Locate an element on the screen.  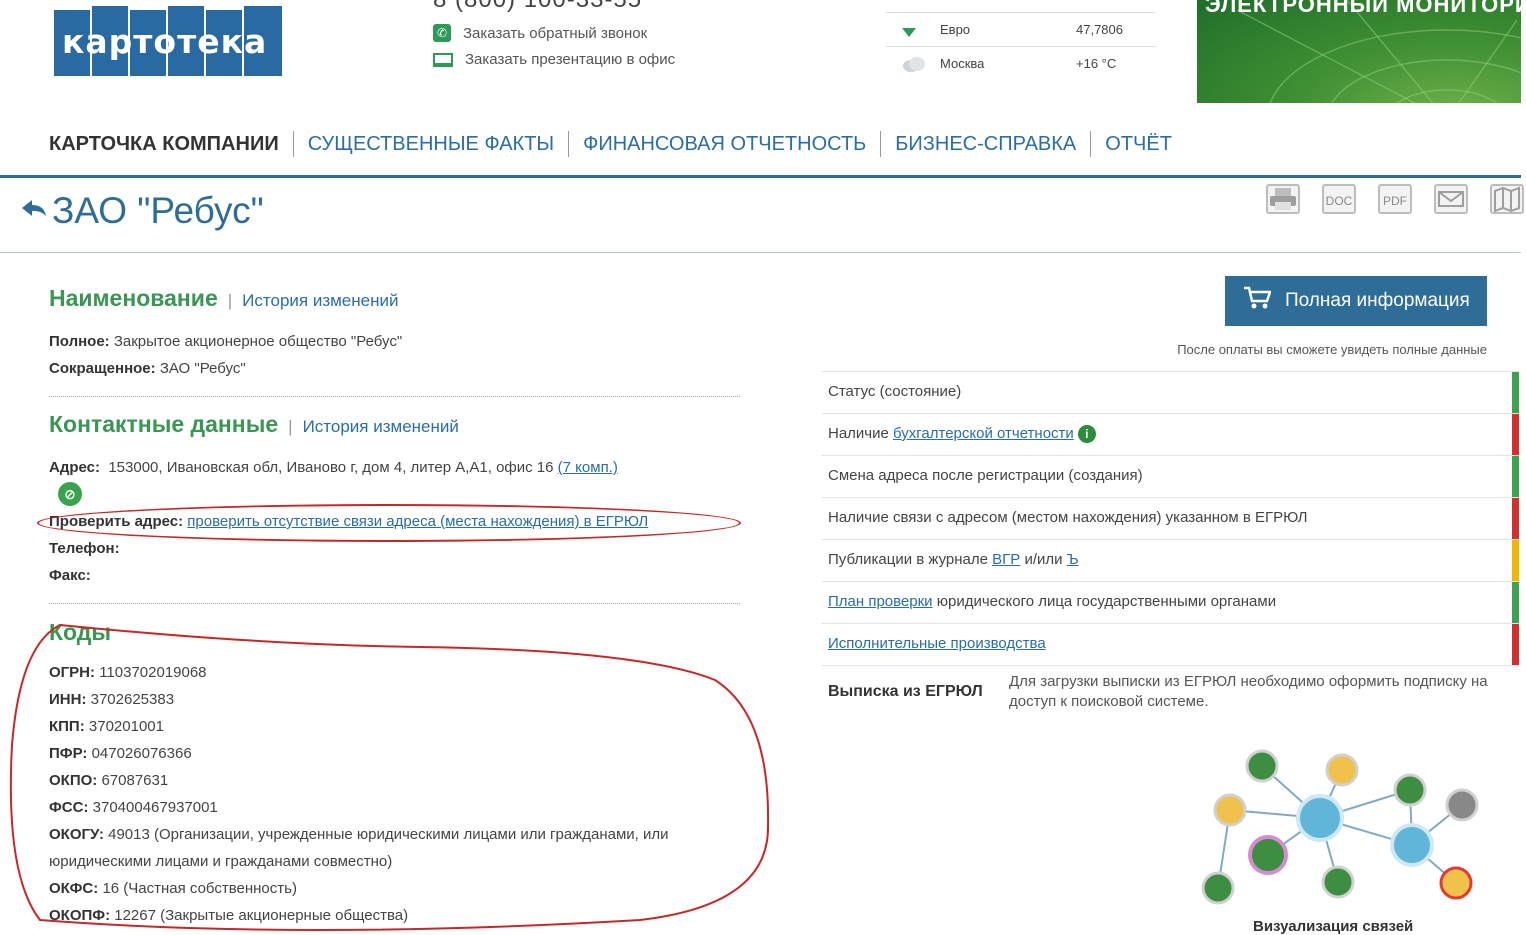
toolbar: DOC PDF is located at coordinates (1395, 199).